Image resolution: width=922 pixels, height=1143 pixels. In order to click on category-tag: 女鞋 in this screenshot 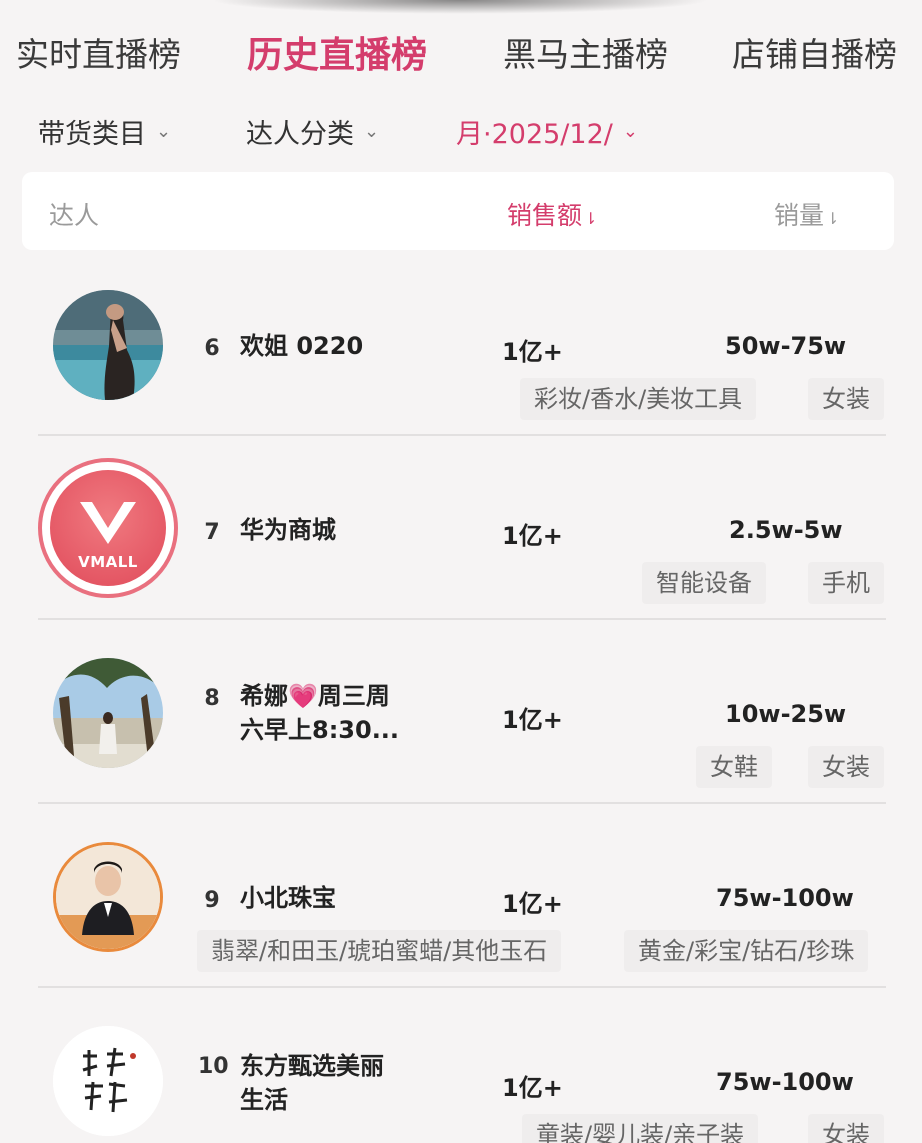, I will do `click(734, 767)`.